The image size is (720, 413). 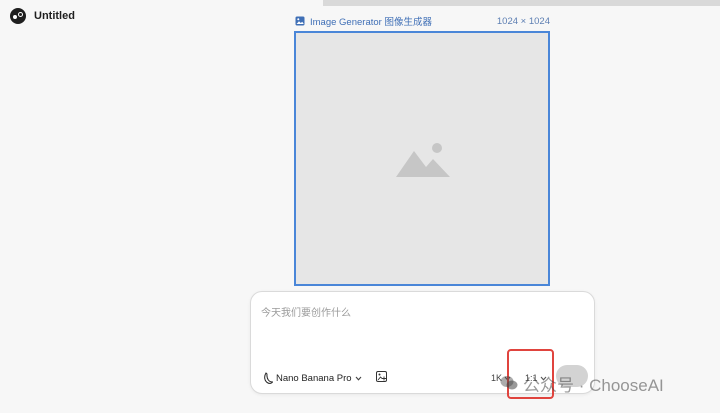 I want to click on chevron-down-icon, so click(x=358, y=378).